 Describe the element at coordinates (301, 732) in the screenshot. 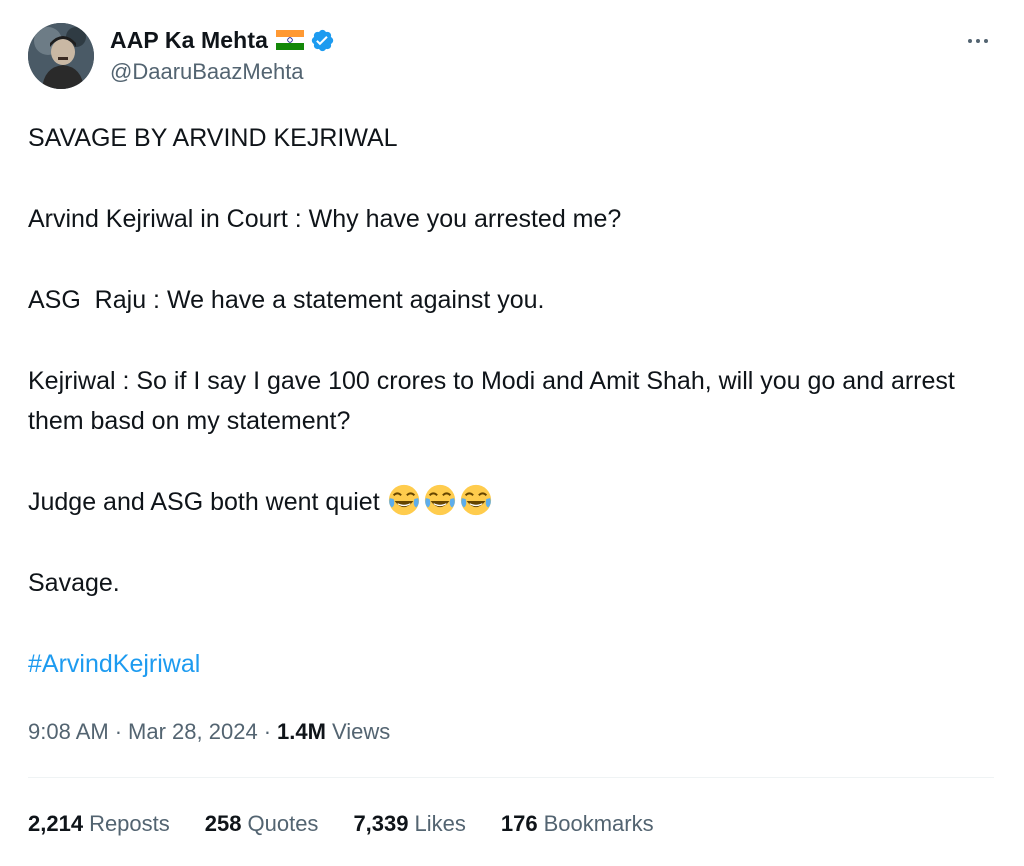

I see `views-count: 1.4M` at that location.